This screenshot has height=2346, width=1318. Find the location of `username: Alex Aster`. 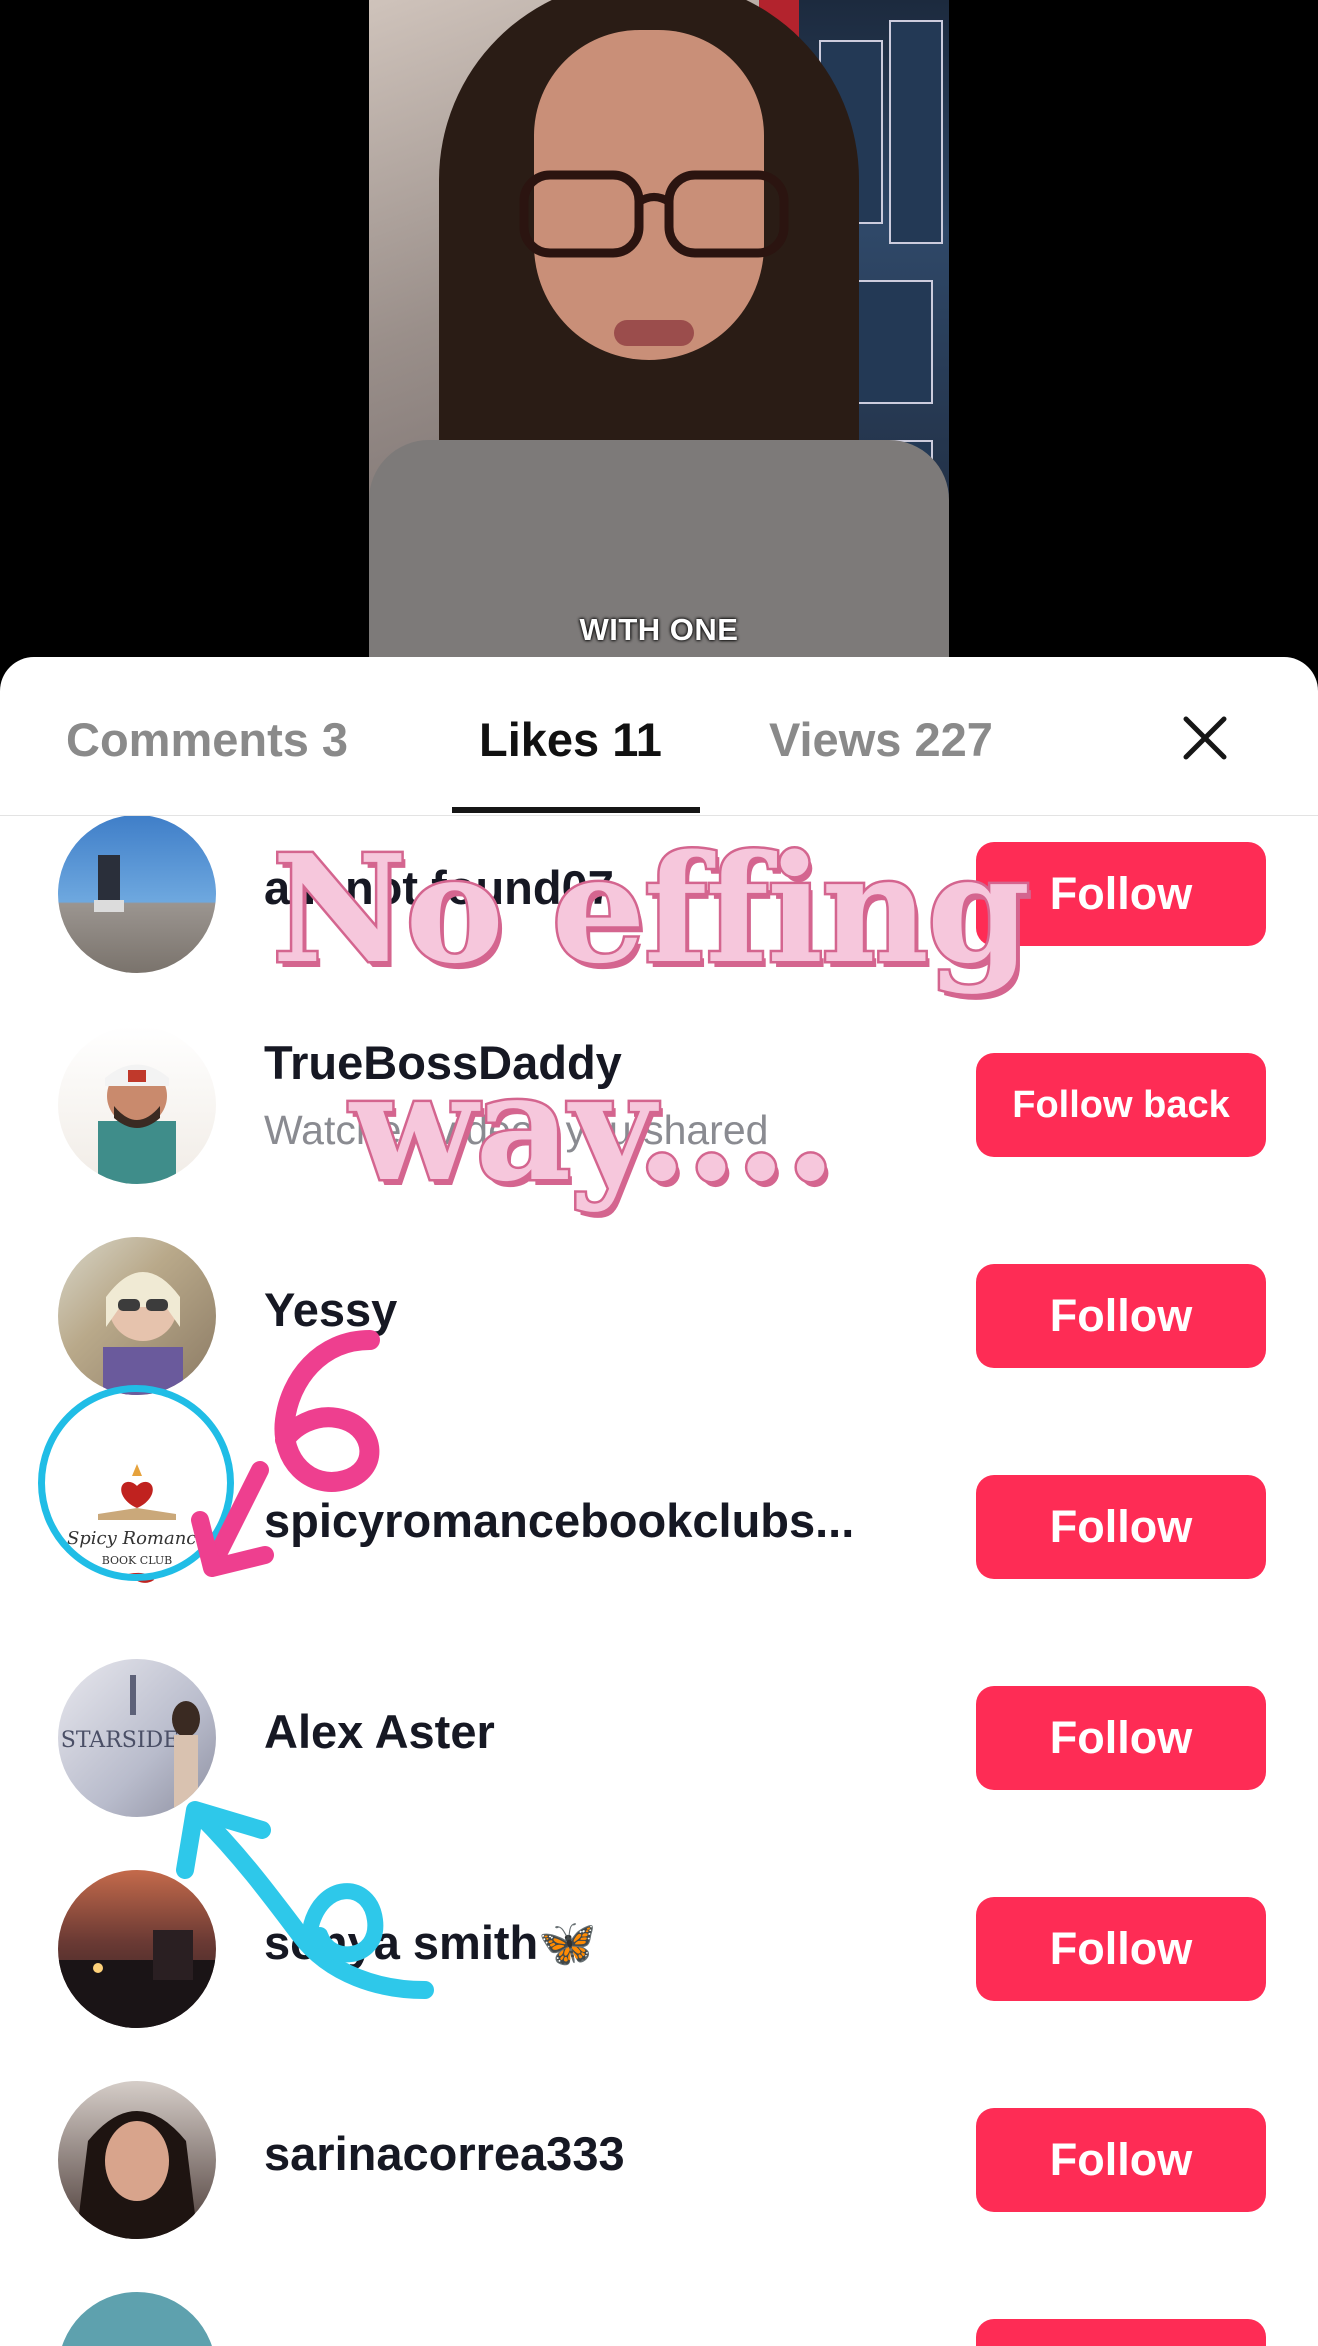

username: Alex Aster is located at coordinates (379, 1731).